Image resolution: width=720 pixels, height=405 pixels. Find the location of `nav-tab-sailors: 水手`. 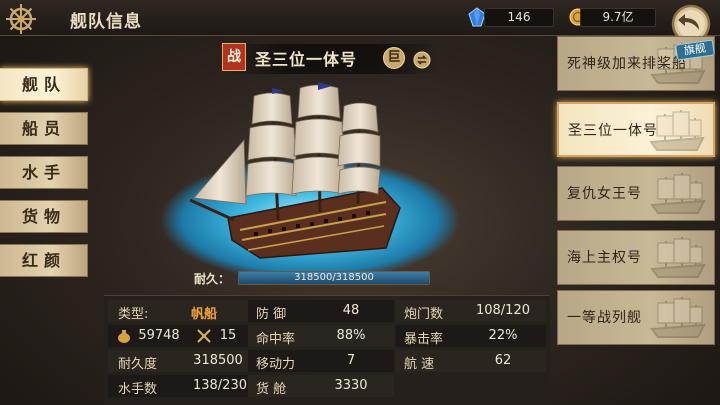

nav-tab-sailors: 水手 is located at coordinates (44, 172).